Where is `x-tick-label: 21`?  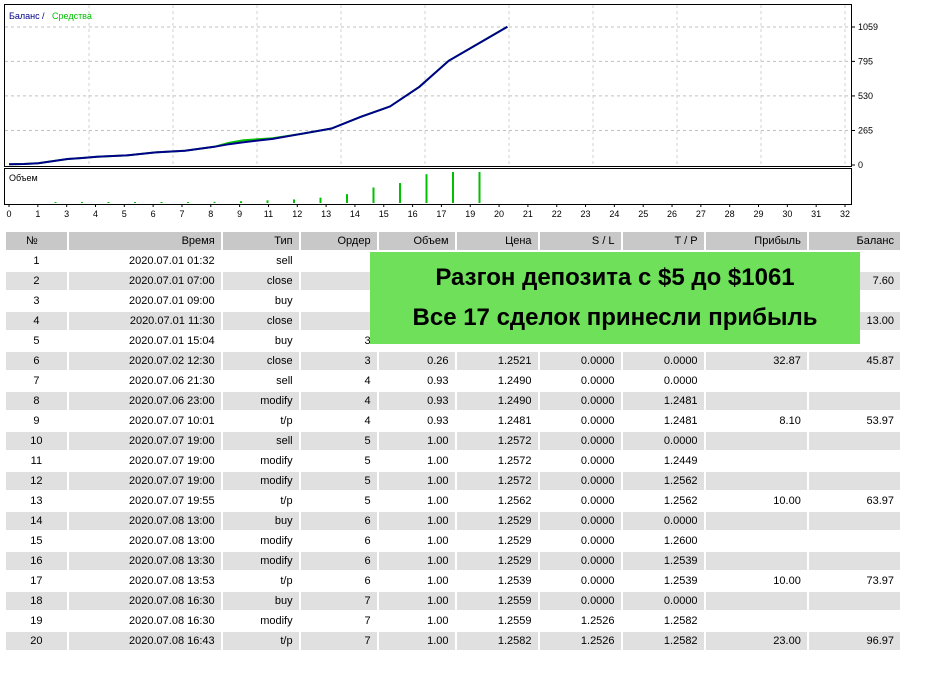 x-tick-label: 21 is located at coordinates (528, 214).